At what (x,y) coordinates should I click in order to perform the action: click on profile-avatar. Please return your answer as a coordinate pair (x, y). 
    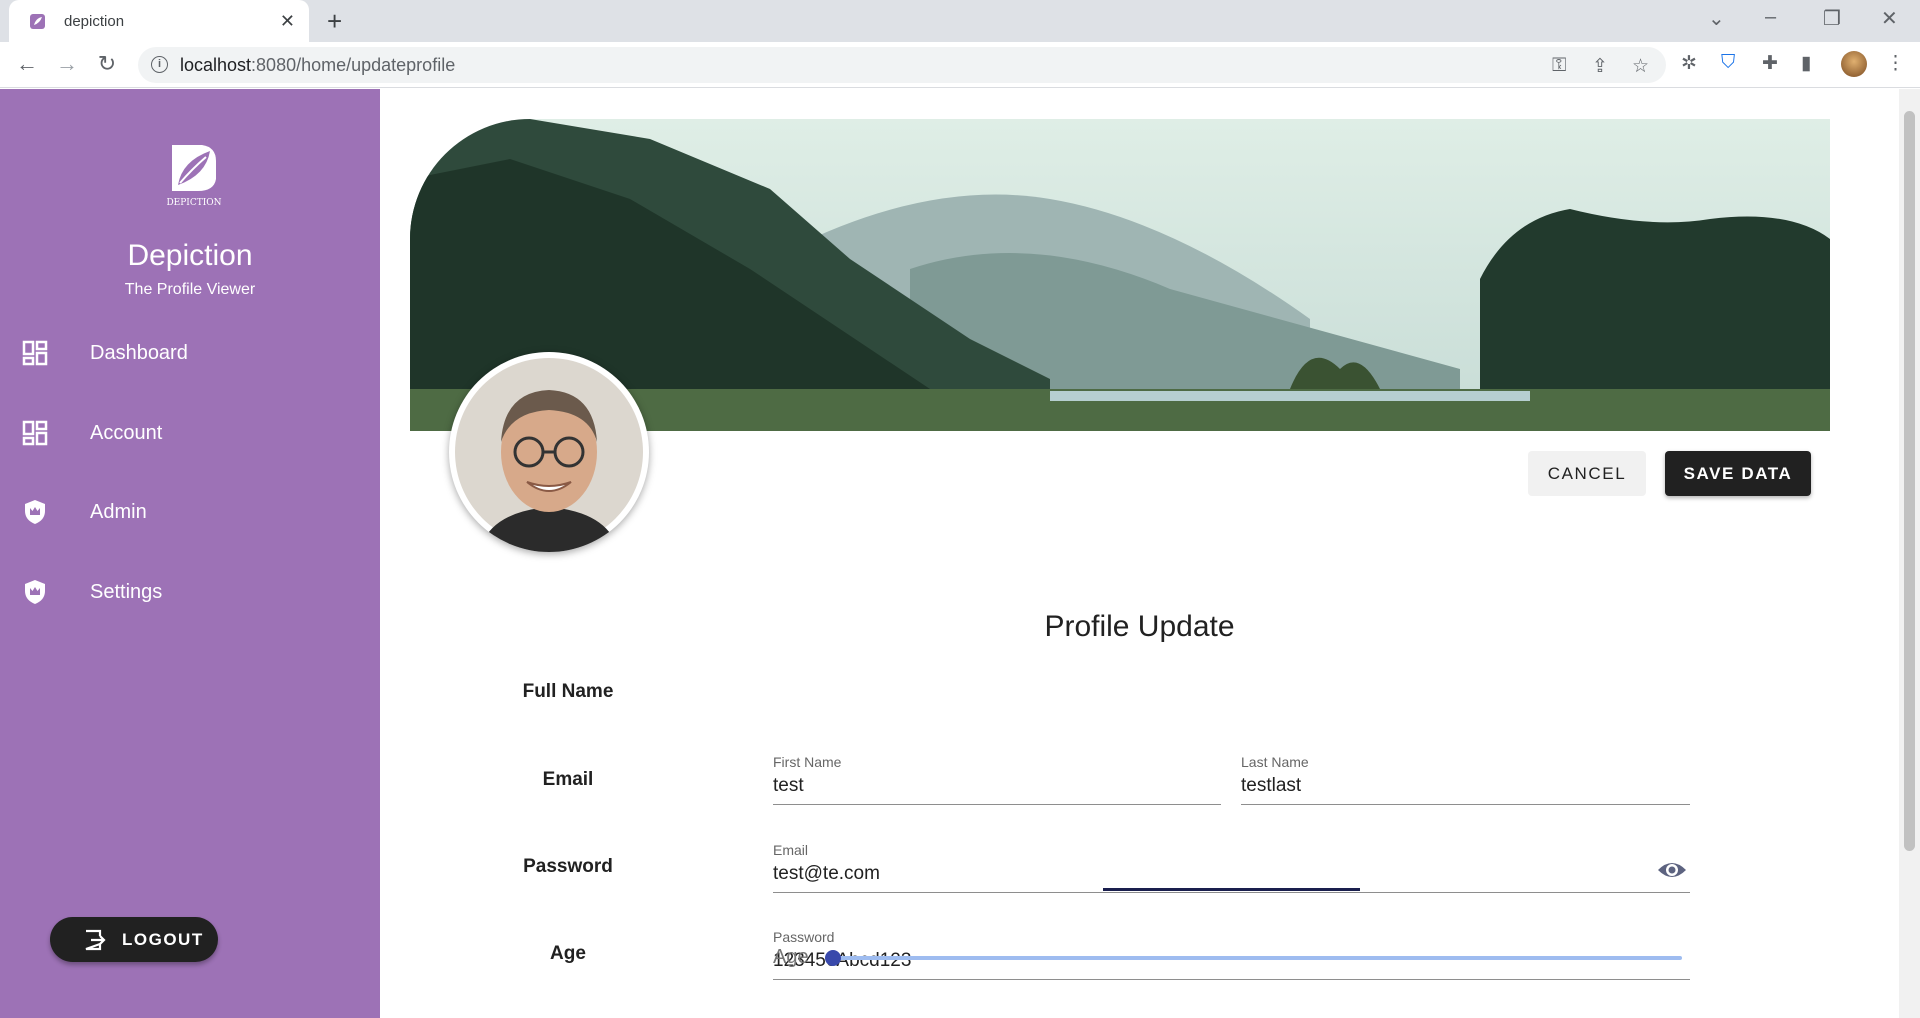
    Looking at the image, I should click on (549, 452).